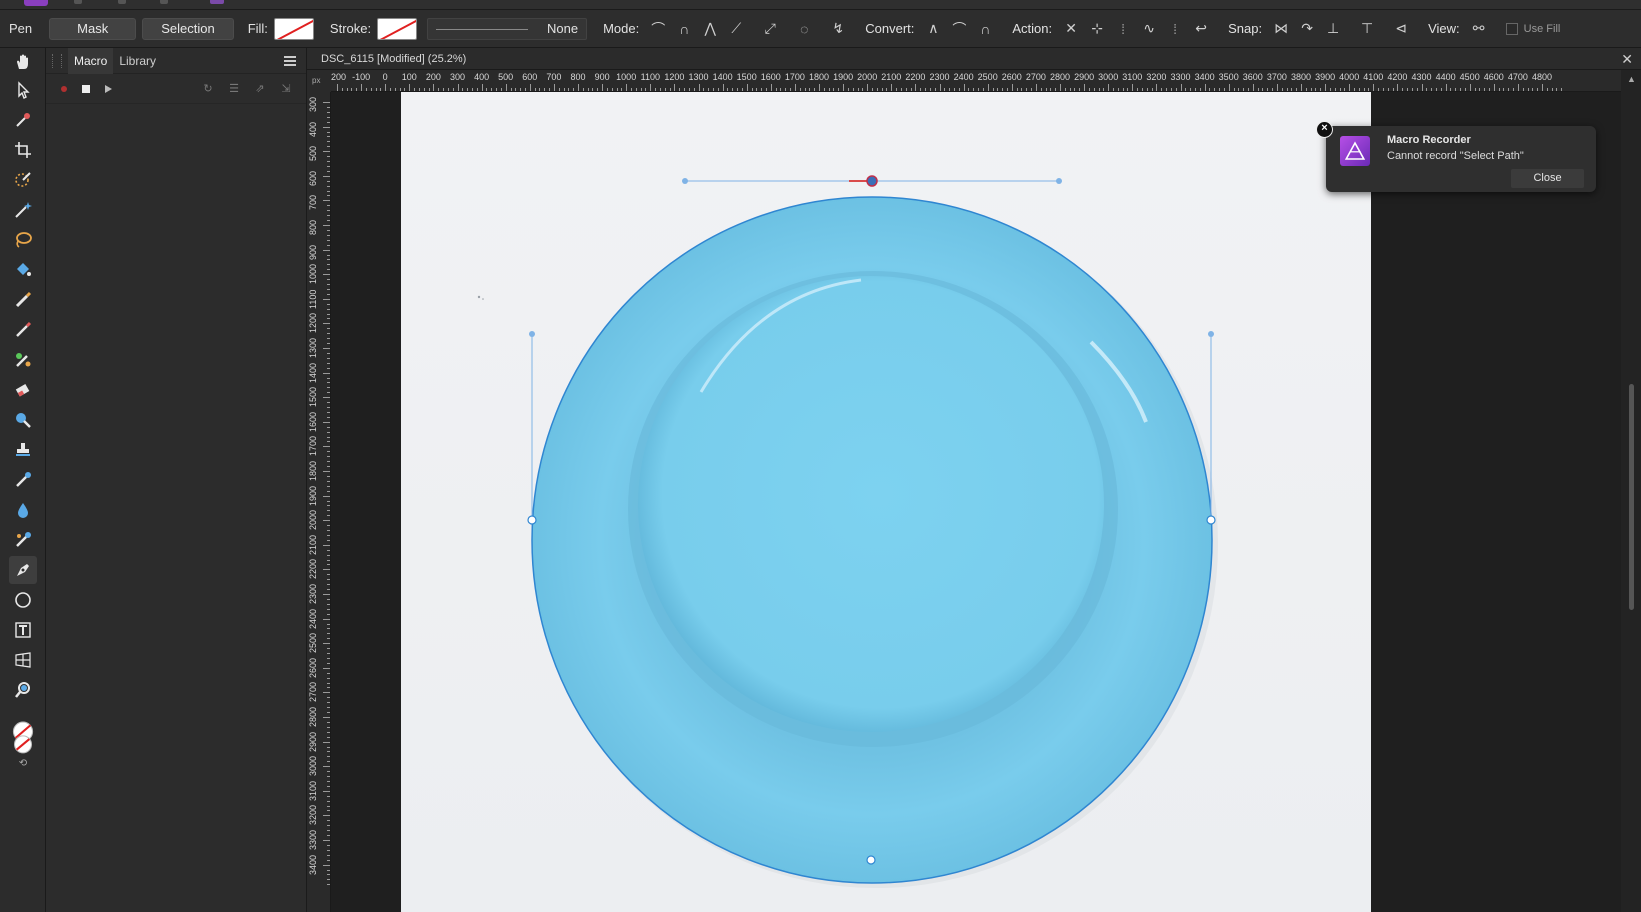 Image resolution: width=1641 pixels, height=912 pixels. What do you see at coordinates (217, 2) in the screenshot?
I see `persona-icon` at bounding box center [217, 2].